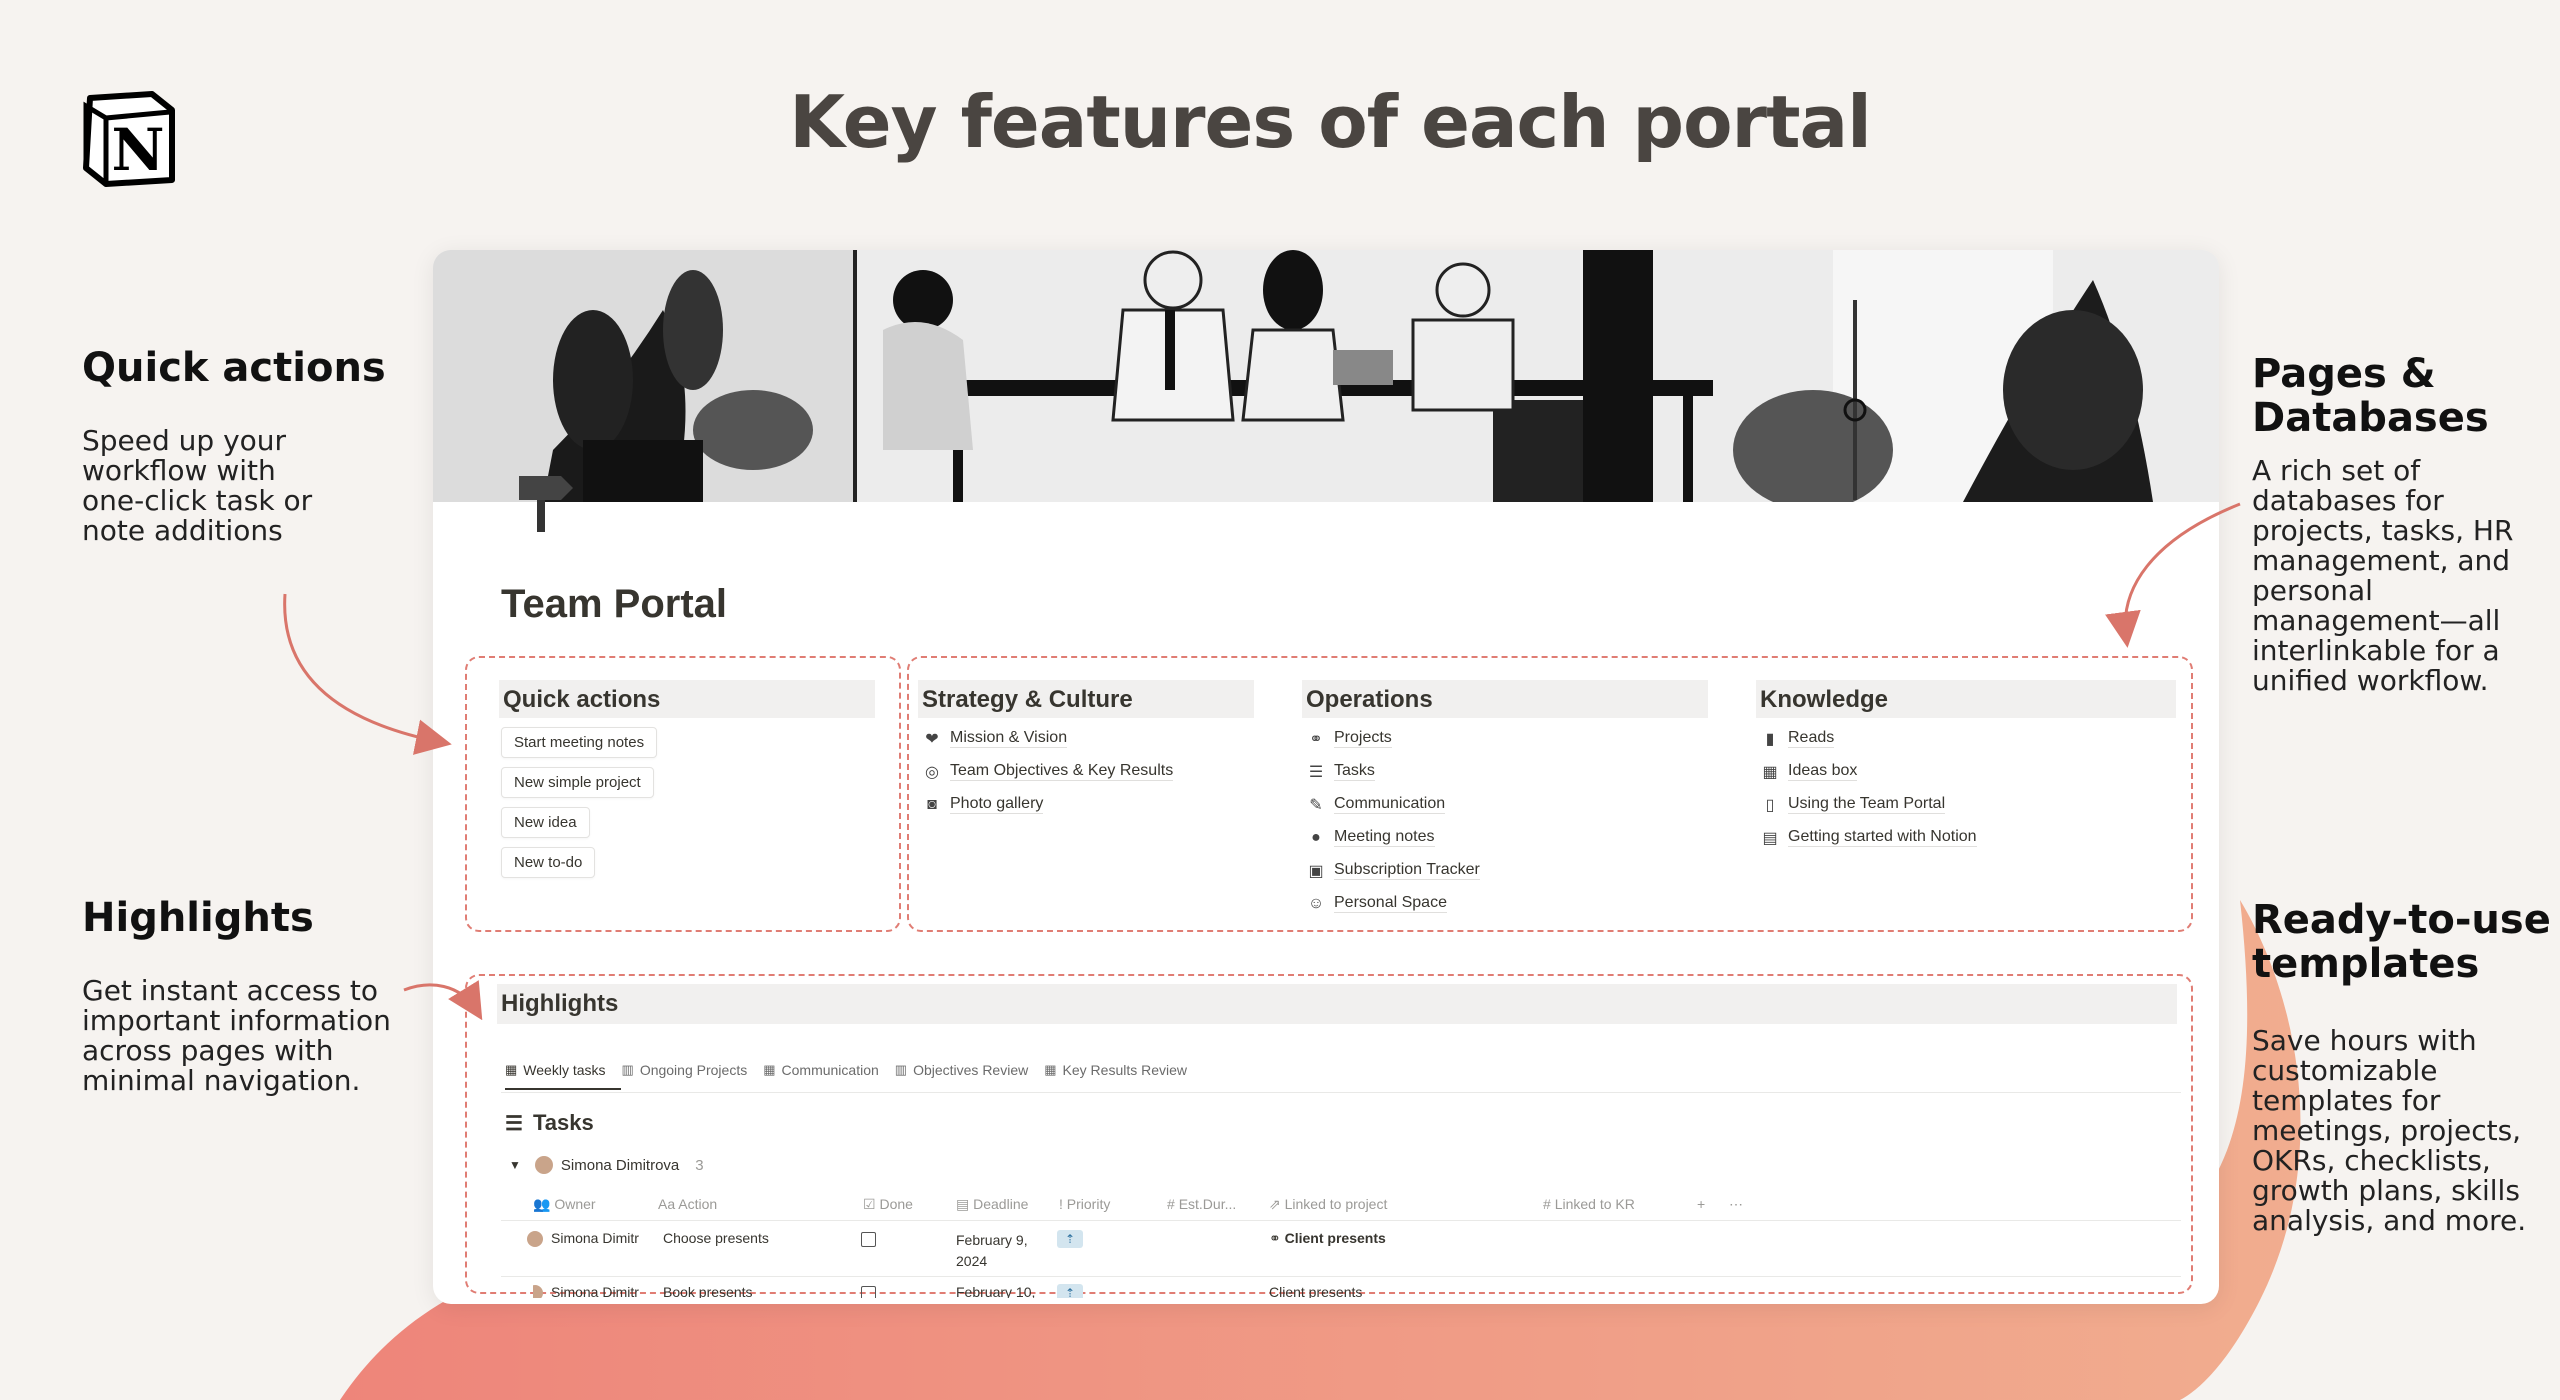  I want to click on bookmark-icon: ▮, so click(1770, 739).